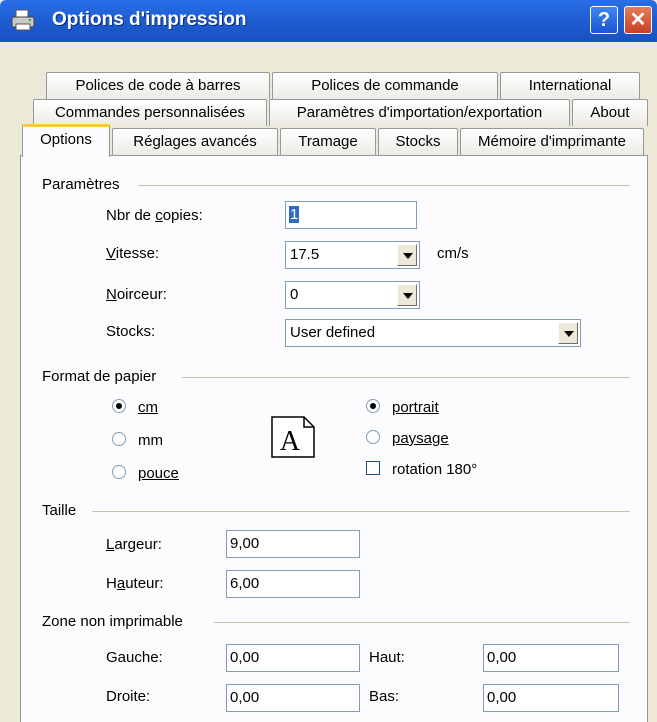  Describe the element at coordinates (373, 468) in the screenshot. I see `rotation-checkbox` at that location.